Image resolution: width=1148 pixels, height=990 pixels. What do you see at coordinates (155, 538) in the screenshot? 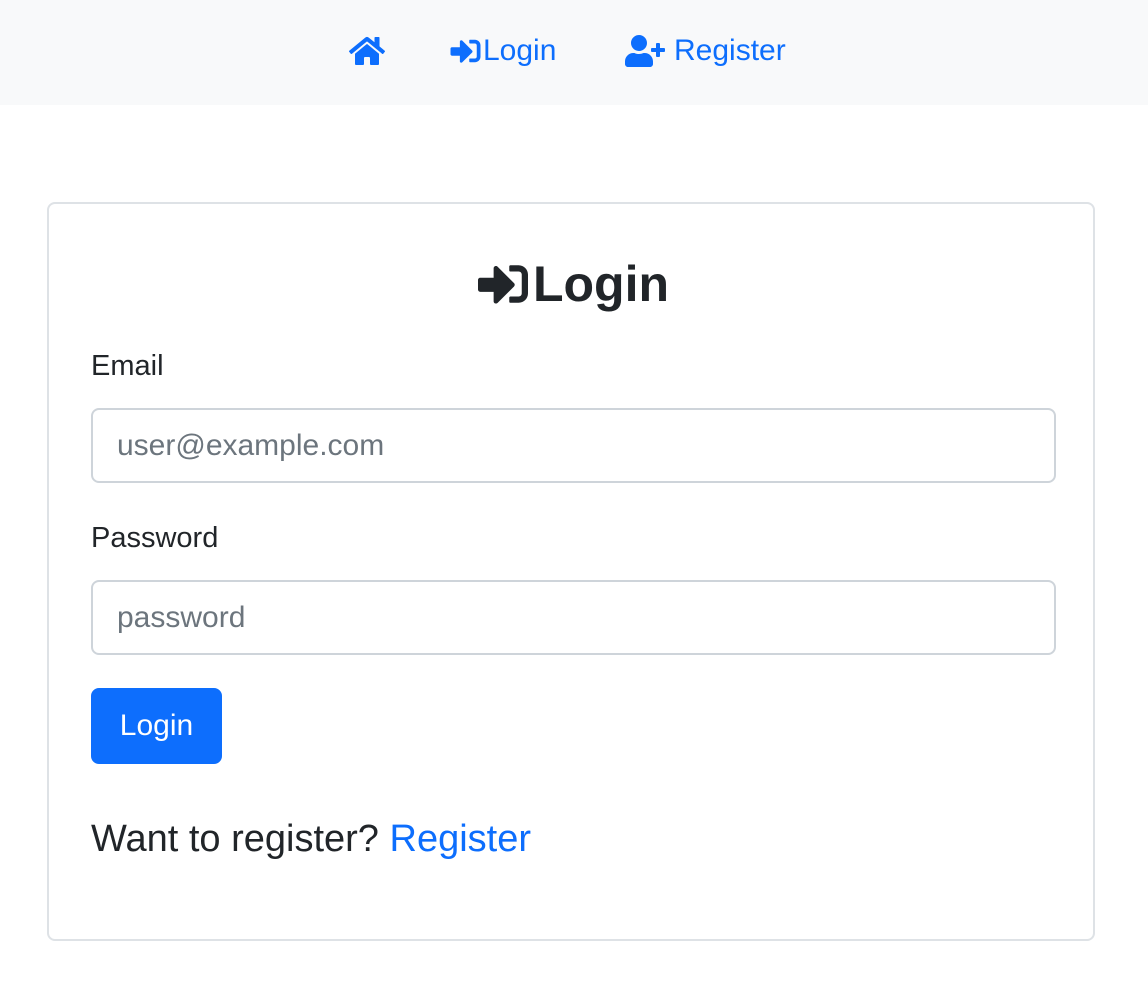
I see `password-label: Password` at bounding box center [155, 538].